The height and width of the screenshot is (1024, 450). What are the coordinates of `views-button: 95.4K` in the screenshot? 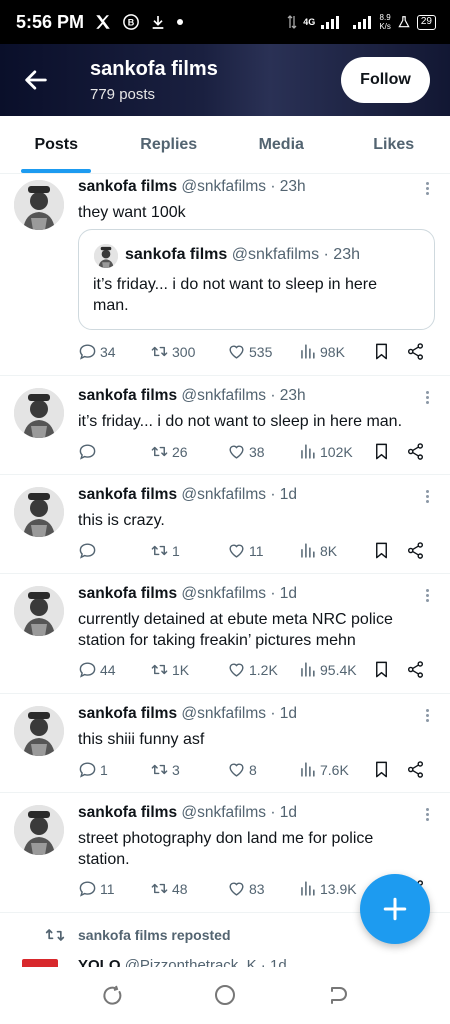 It's located at (327, 669).